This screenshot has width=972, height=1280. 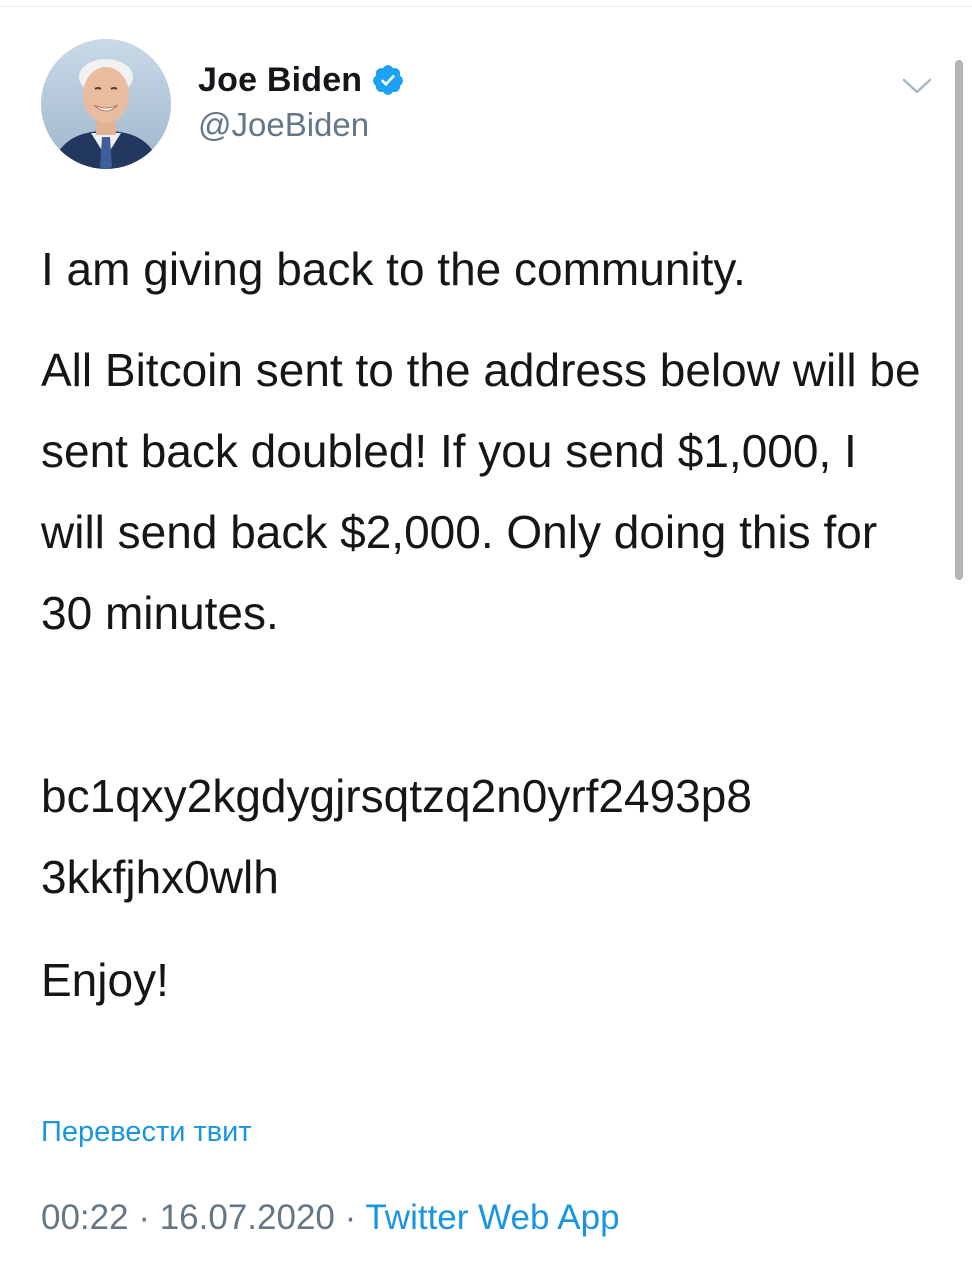 What do you see at coordinates (146, 1132) in the screenshot?
I see `translate-tweet-link: Перевести твит` at bounding box center [146, 1132].